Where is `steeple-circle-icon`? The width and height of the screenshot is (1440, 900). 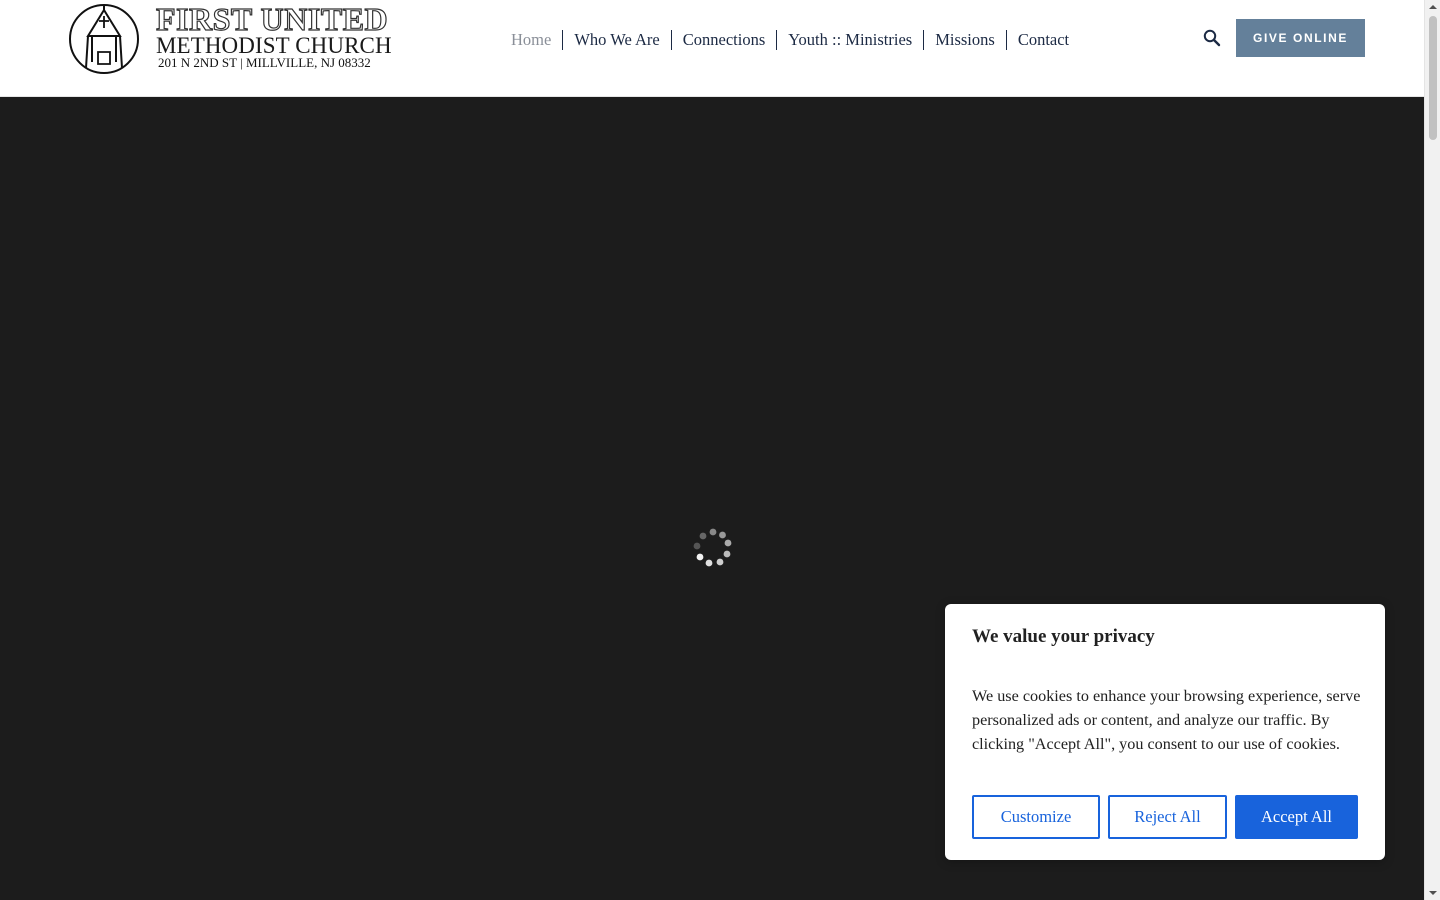 steeple-circle-icon is located at coordinates (104, 39).